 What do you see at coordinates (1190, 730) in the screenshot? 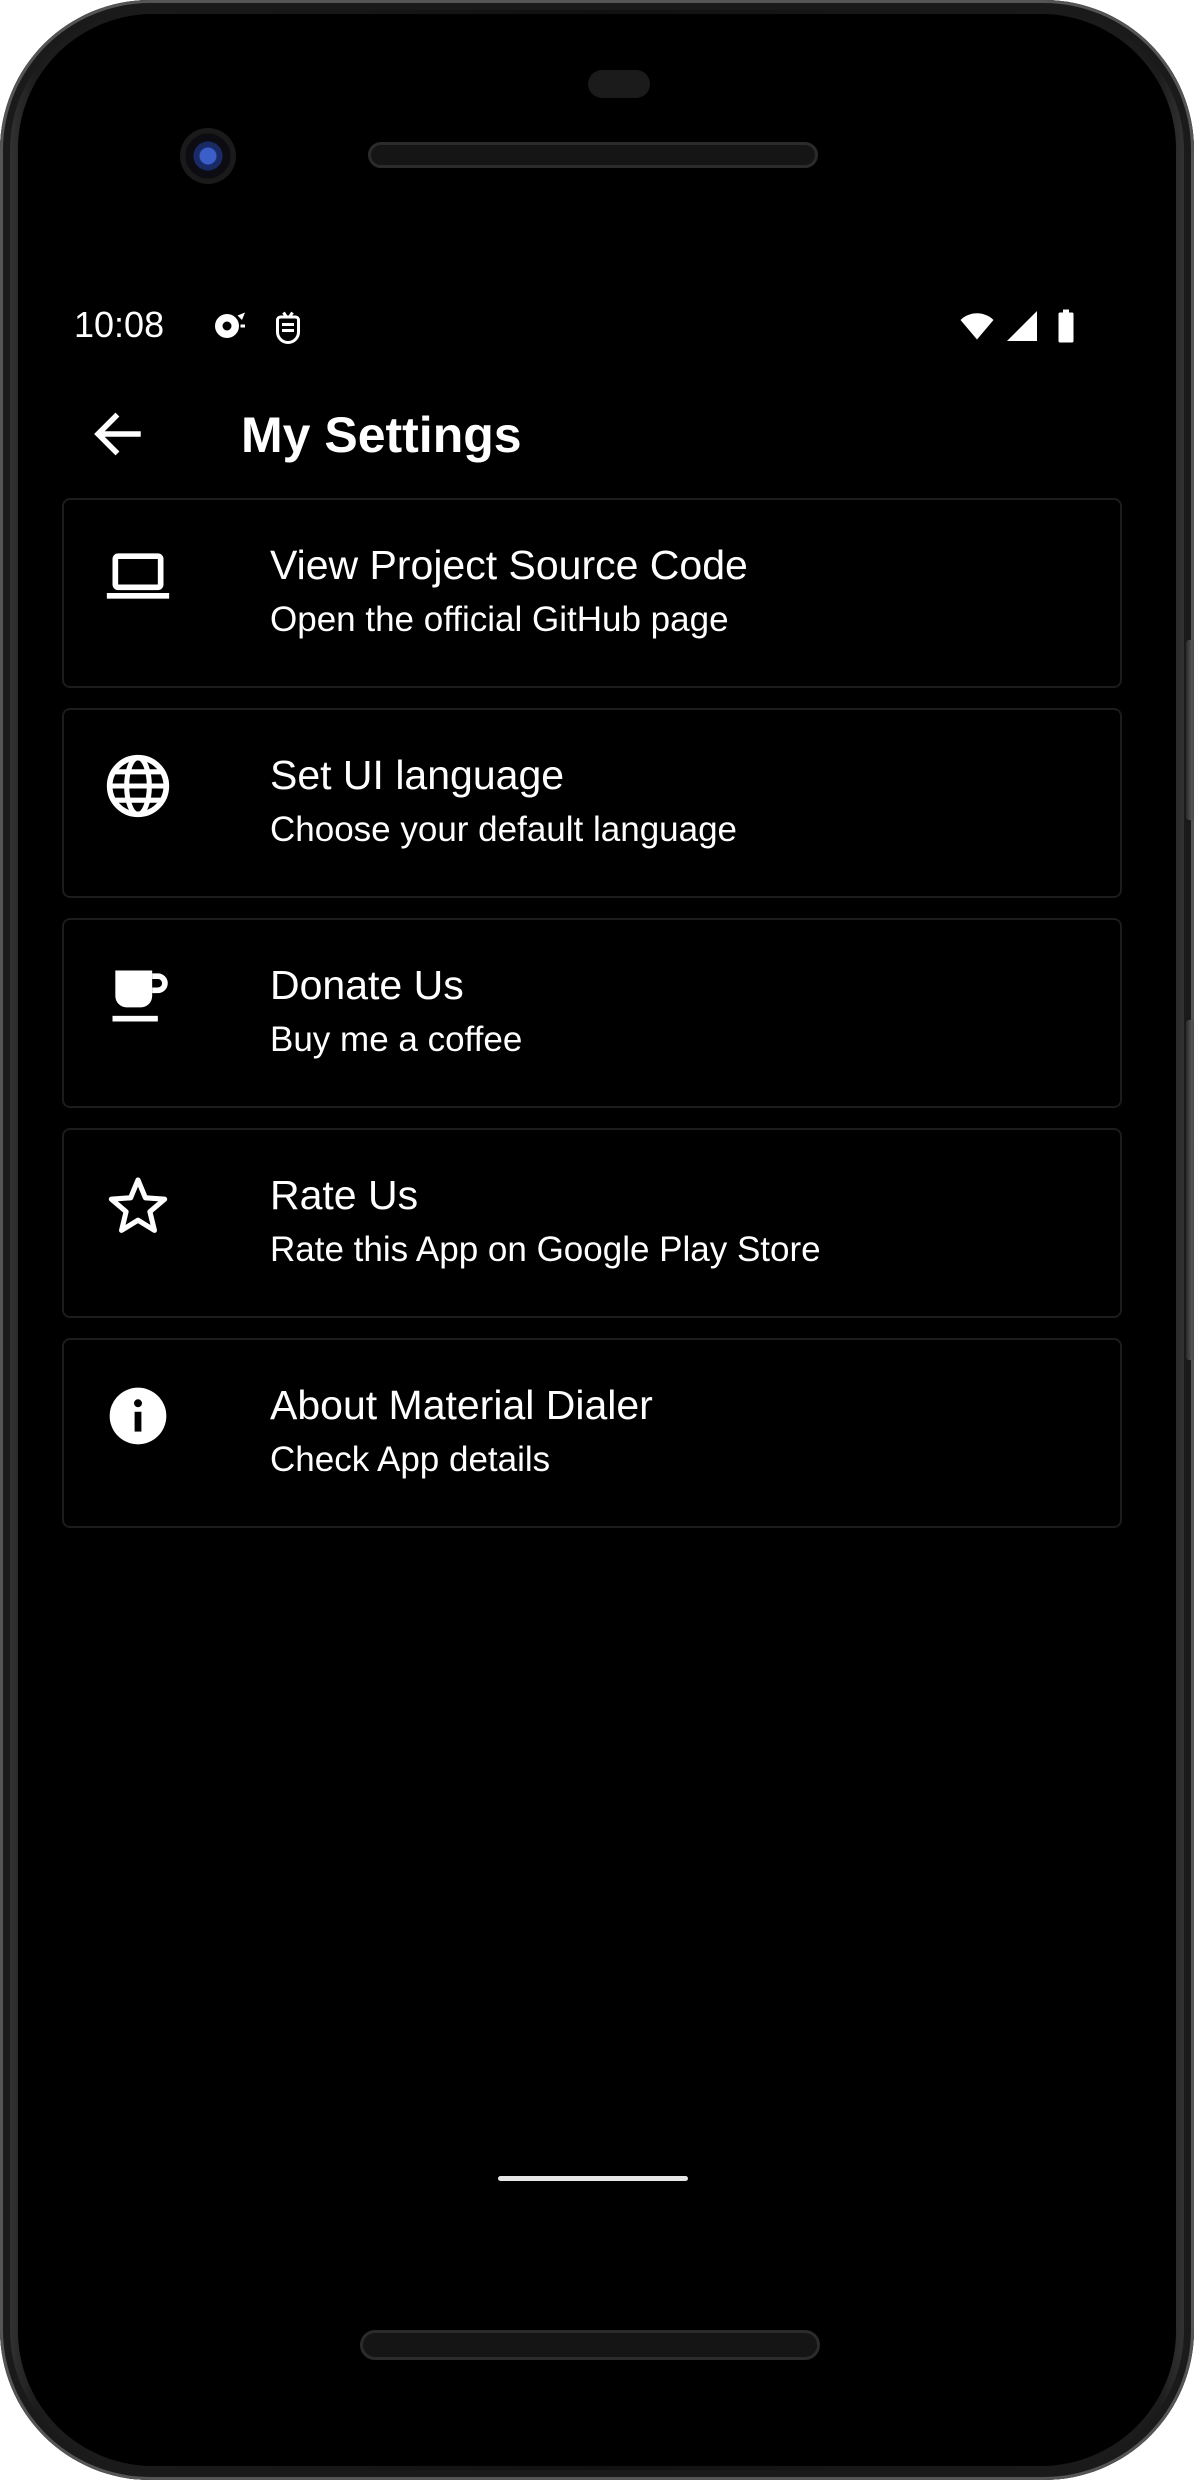
I see `power-button` at bounding box center [1190, 730].